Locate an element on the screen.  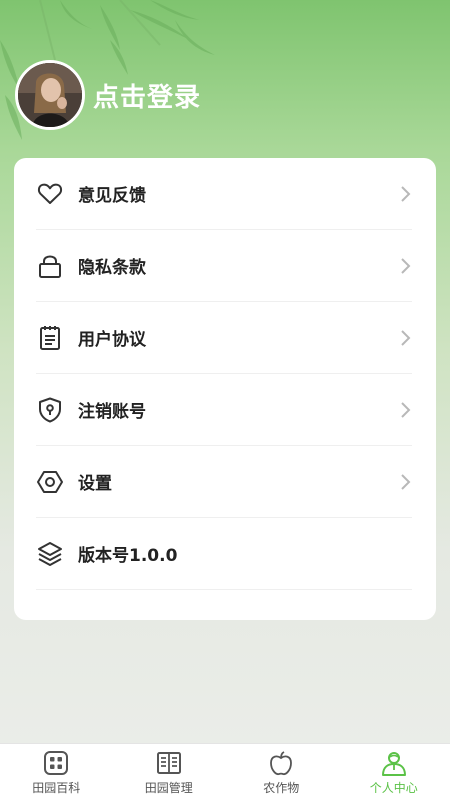
grid-icon is located at coordinates (56, 763).